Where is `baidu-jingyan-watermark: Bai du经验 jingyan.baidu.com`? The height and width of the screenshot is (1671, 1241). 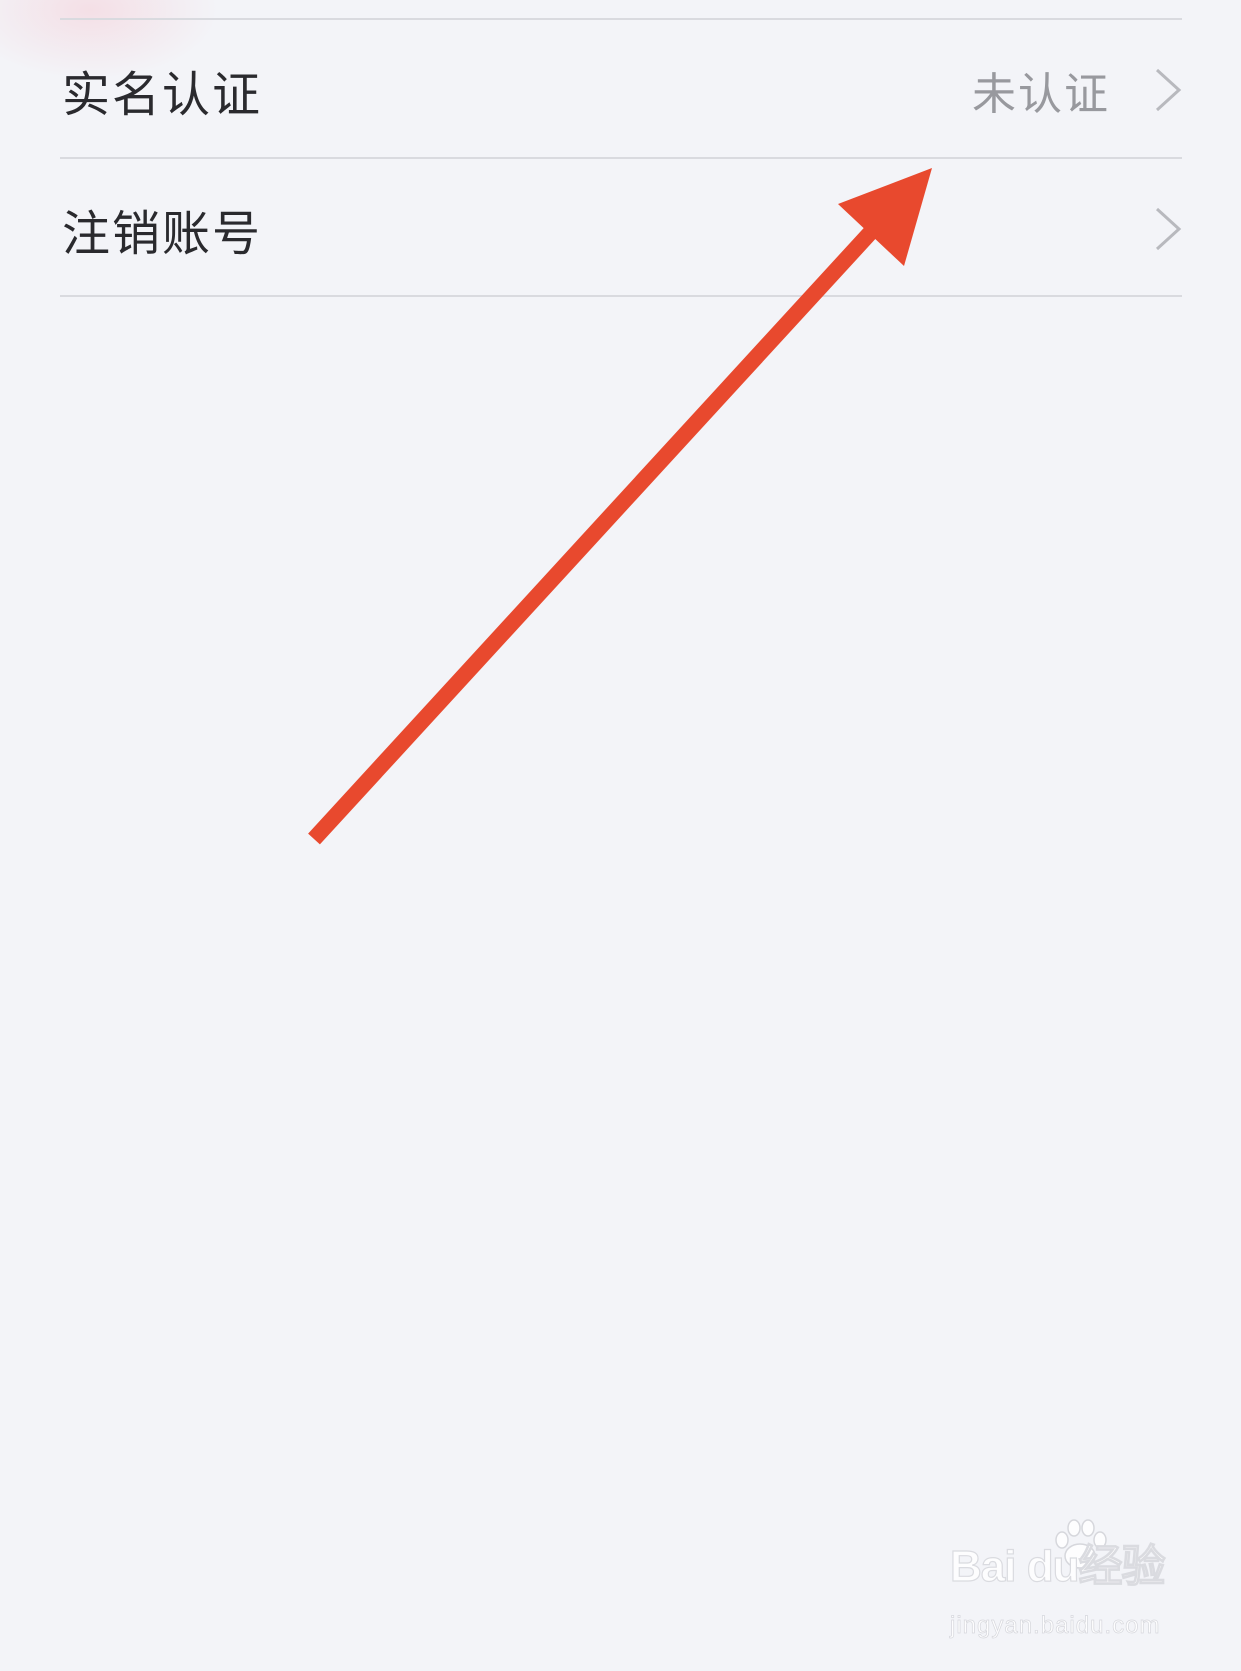 baidu-jingyan-watermark: Bai du经验 jingyan.baidu.com is located at coordinates (1069, 1584).